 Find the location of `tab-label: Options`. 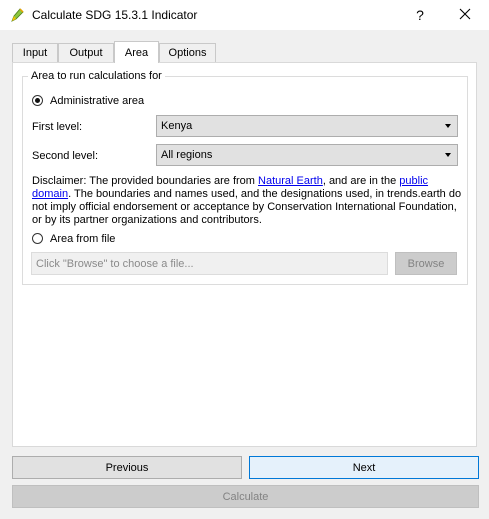

tab-label: Options is located at coordinates (187, 53).